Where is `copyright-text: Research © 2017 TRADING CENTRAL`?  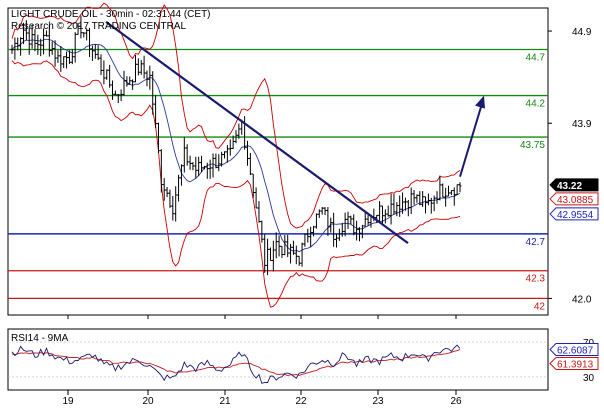
copyright-text: Research © 2017 TRADING CENTRAL is located at coordinates (98, 26).